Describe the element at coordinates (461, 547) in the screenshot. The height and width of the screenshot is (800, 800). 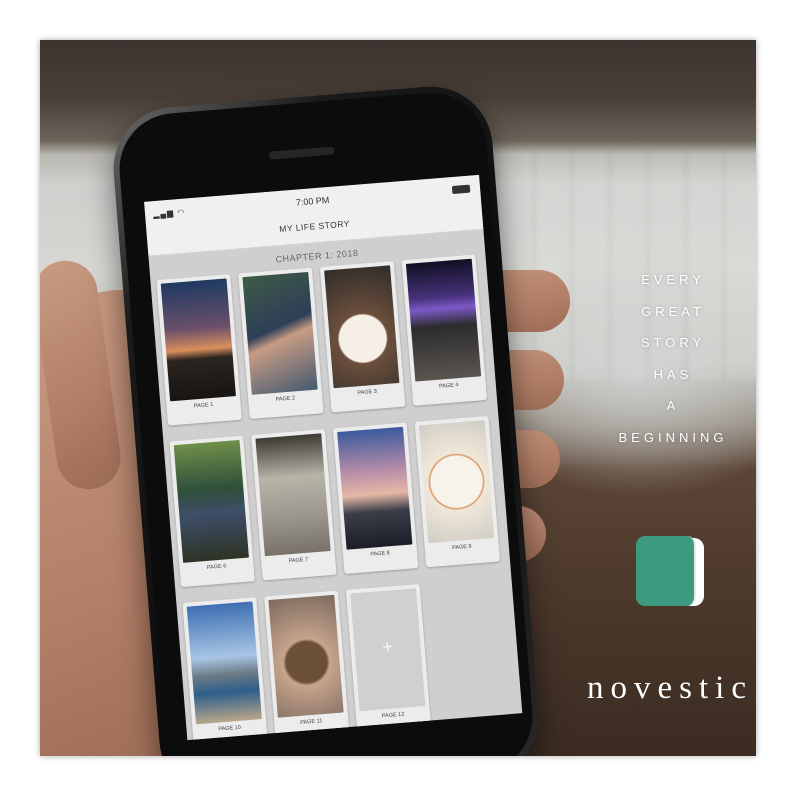
I see `page-label: PAGE 9` at that location.